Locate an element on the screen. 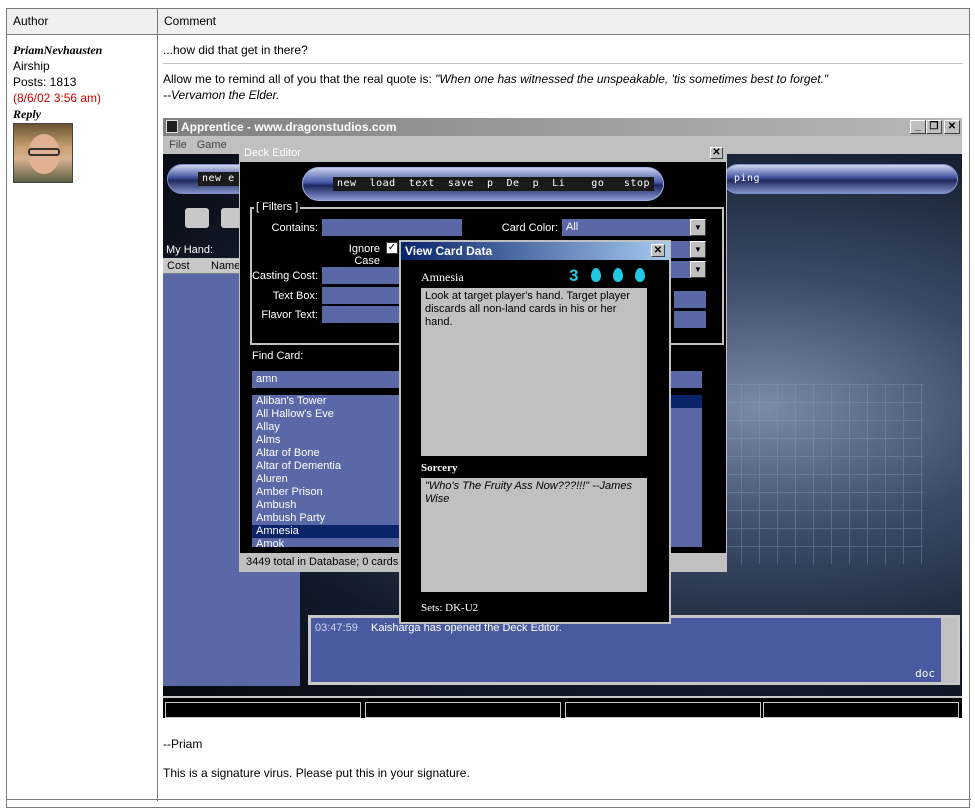  list-item: Aluren is located at coordinates (327, 479).